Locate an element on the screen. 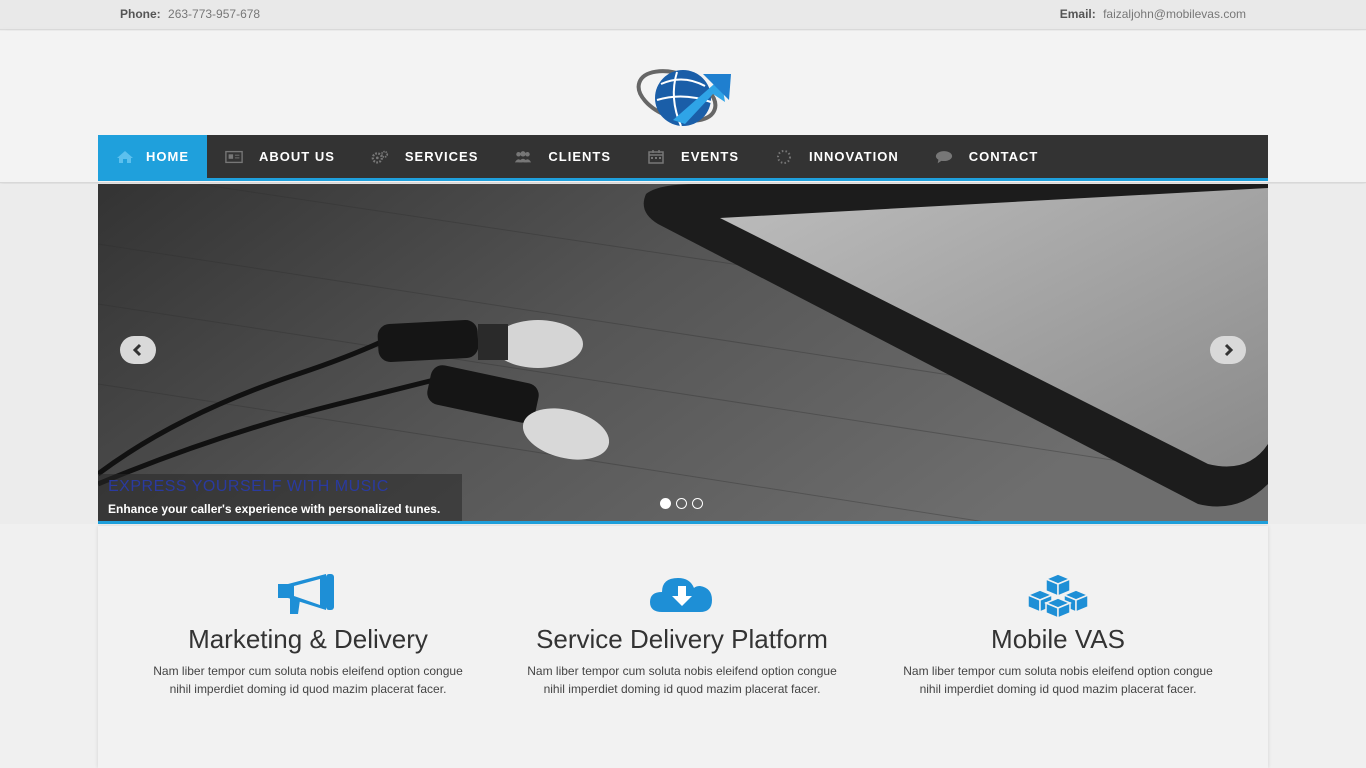  nav-item-clients: CLIENTS is located at coordinates (562, 156).